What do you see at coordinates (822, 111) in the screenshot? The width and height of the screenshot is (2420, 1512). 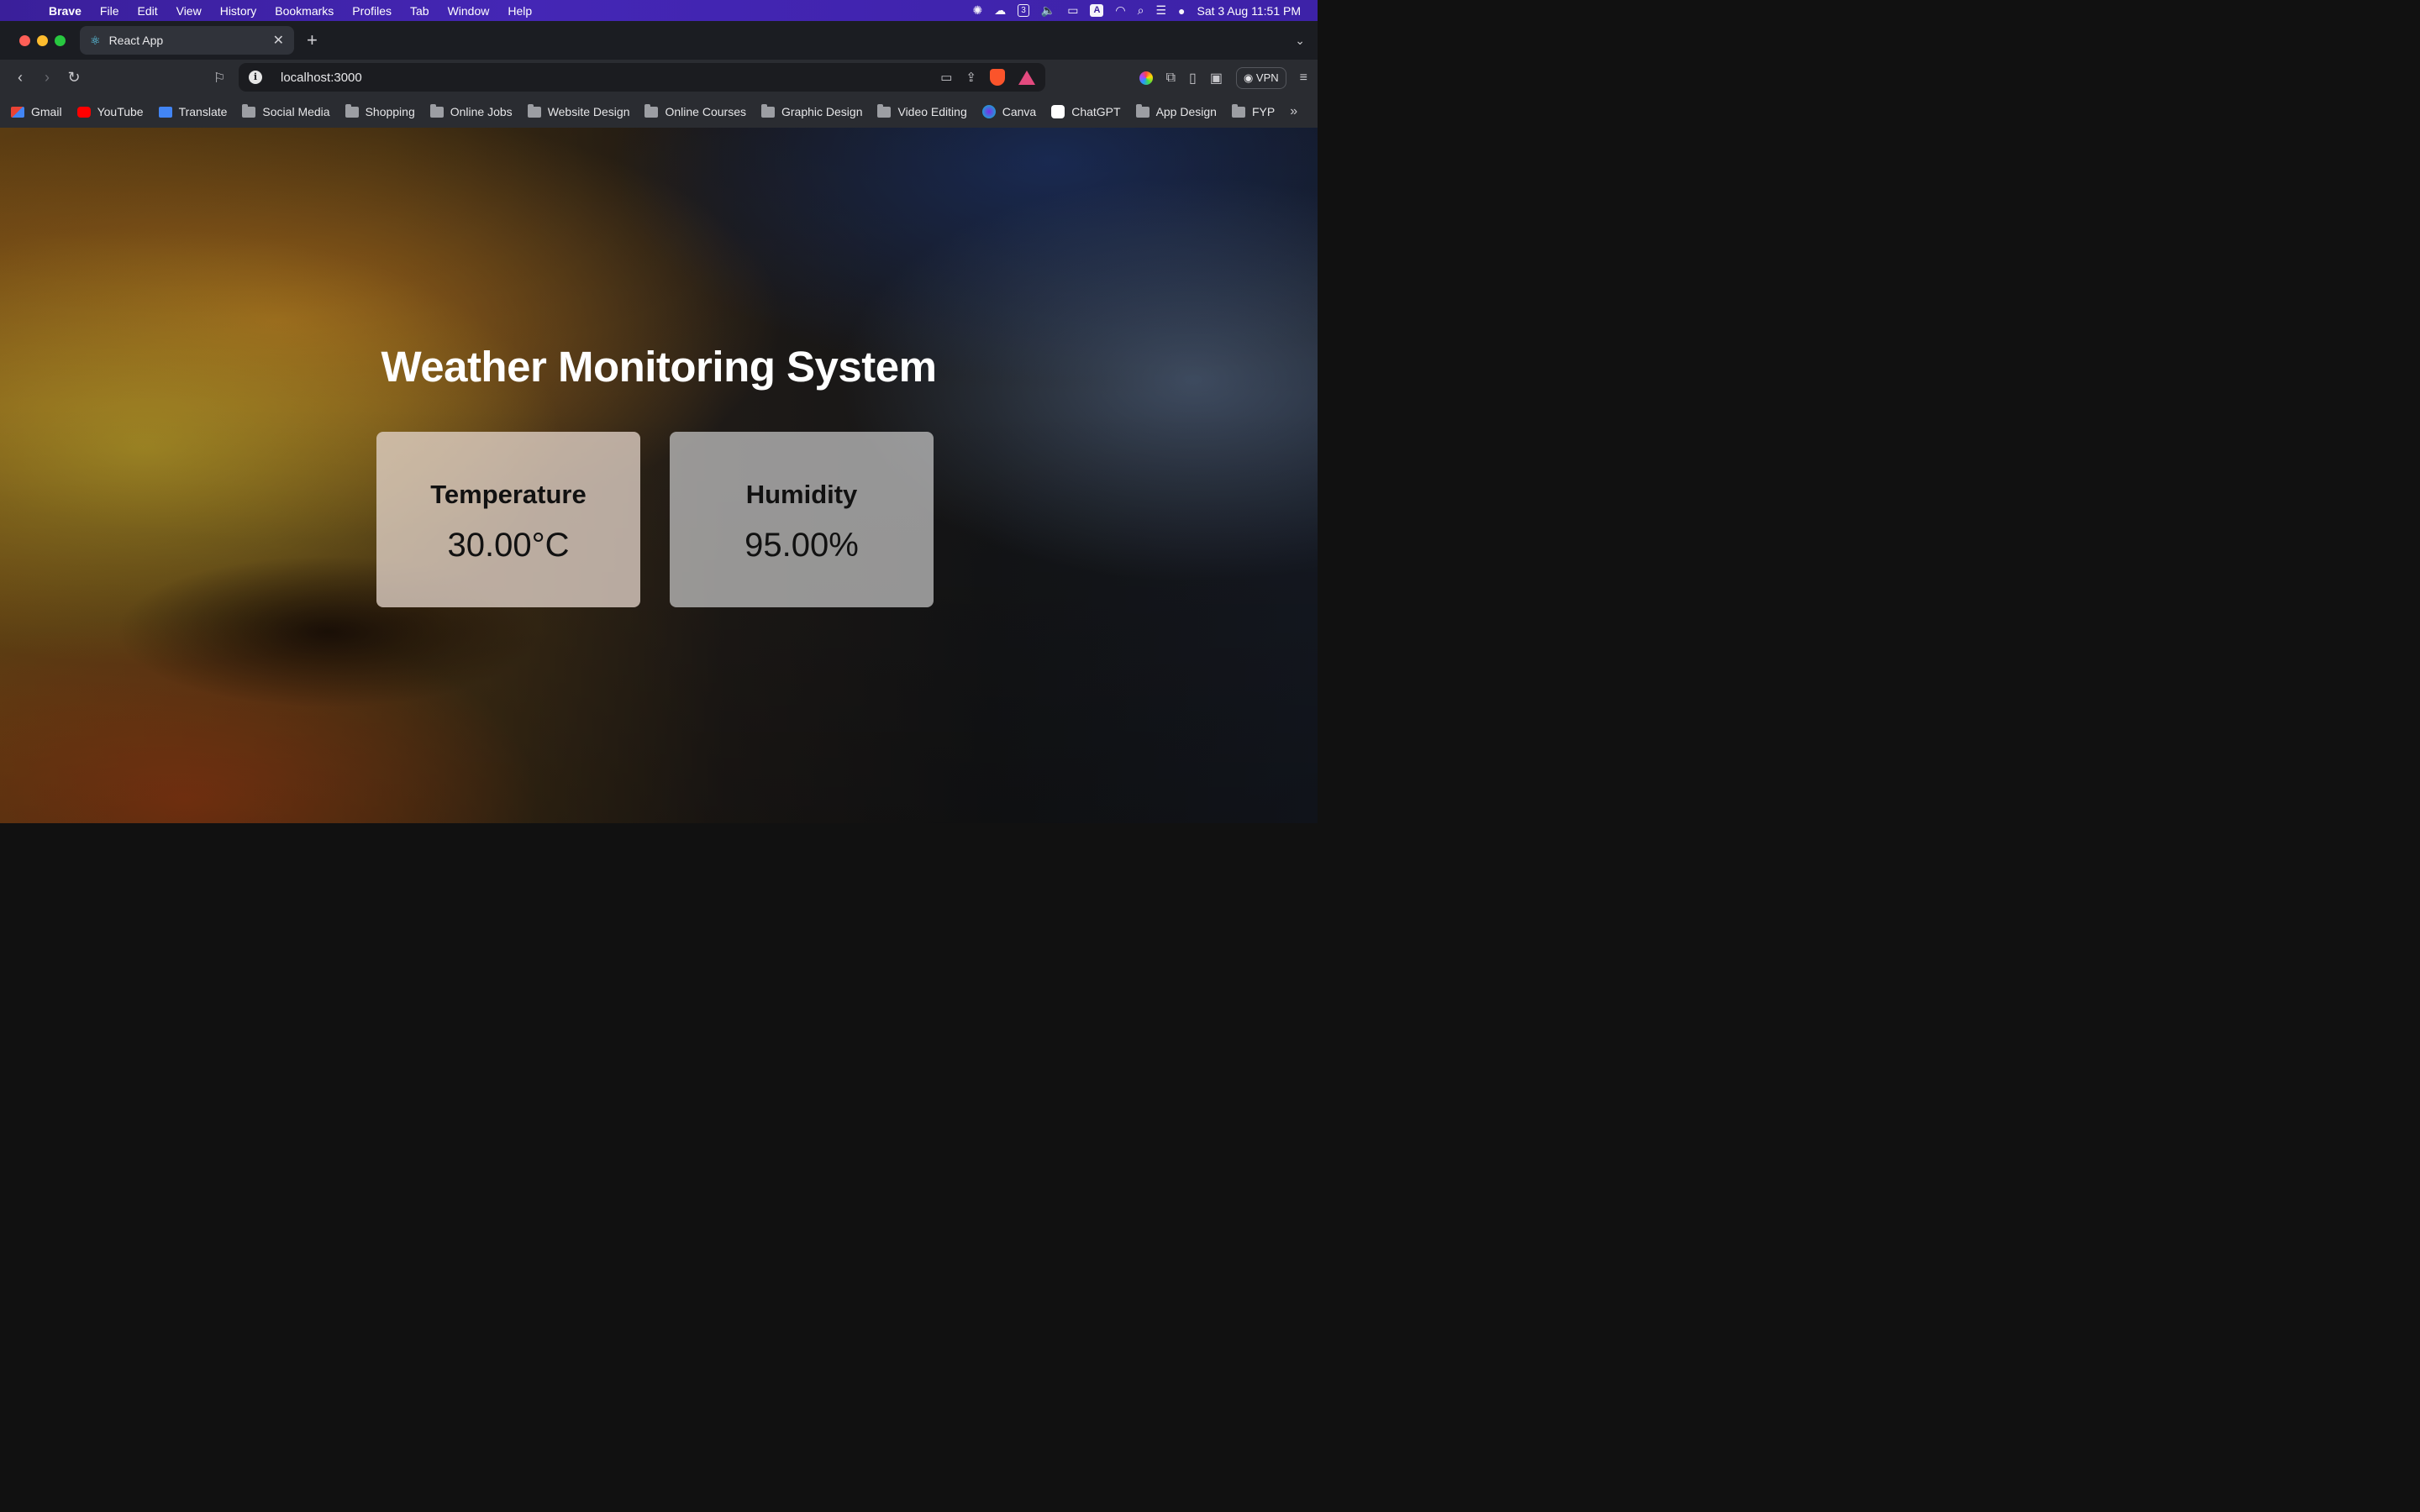 I see `bookmark-label: Graphic Design` at bounding box center [822, 111].